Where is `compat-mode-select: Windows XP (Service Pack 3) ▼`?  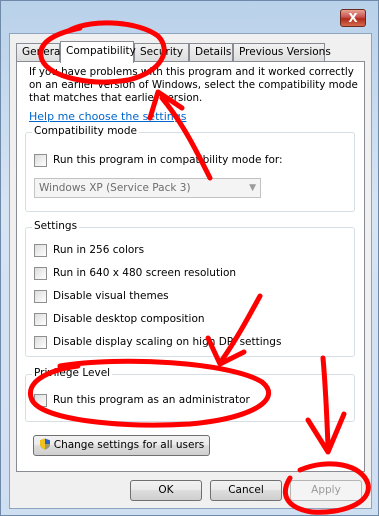
compat-mode-select: Windows XP (Service Pack 3) ▼ is located at coordinates (147, 188).